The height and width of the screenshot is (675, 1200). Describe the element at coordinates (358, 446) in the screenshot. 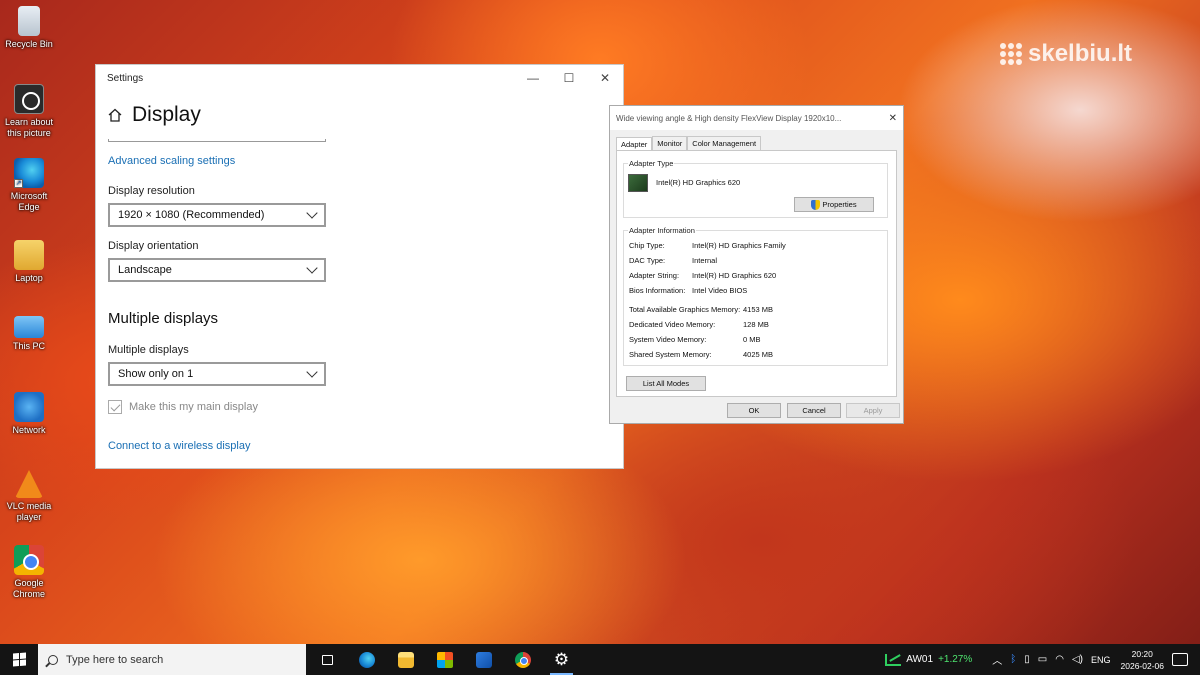

I see `wireless-display-link: Connect to a wireless display` at that location.